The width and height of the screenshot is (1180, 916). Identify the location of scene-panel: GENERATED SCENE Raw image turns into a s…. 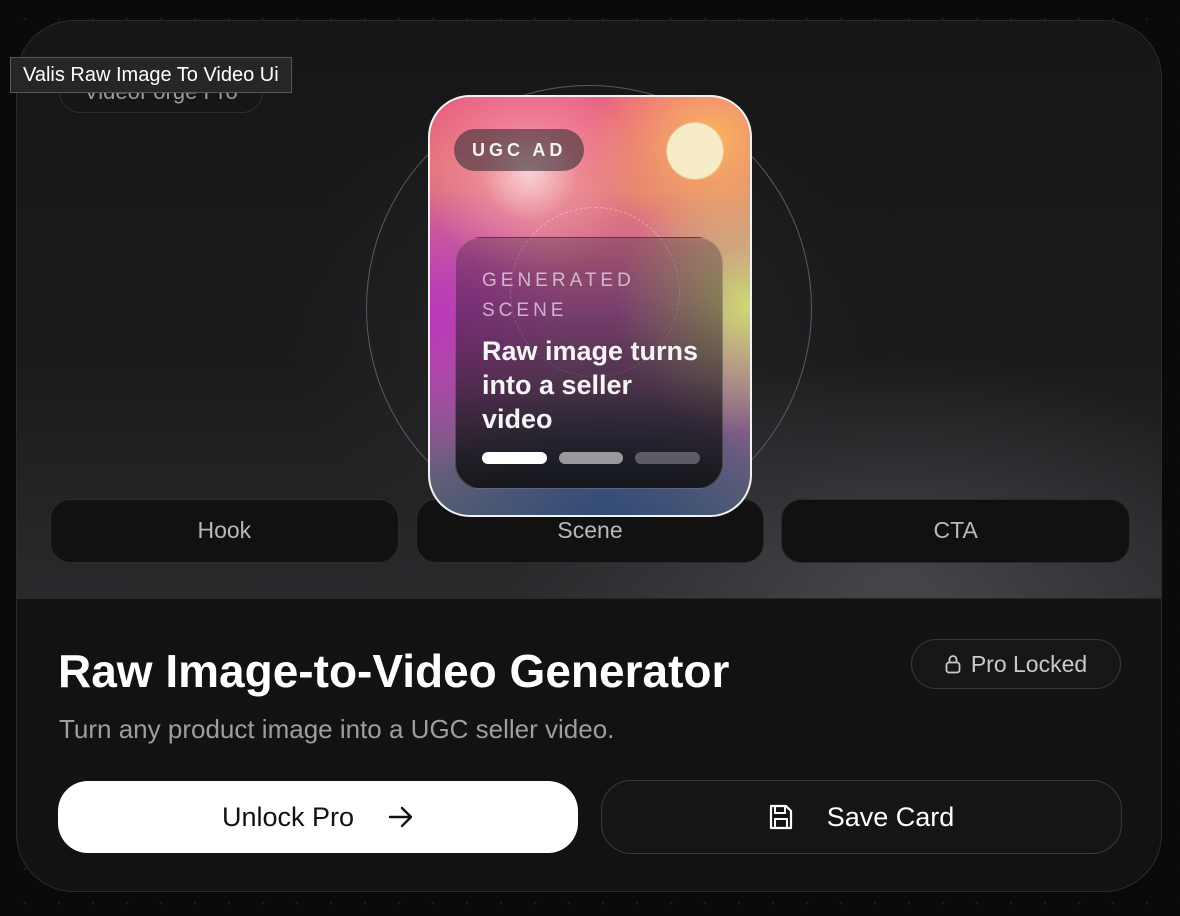
(589, 363).